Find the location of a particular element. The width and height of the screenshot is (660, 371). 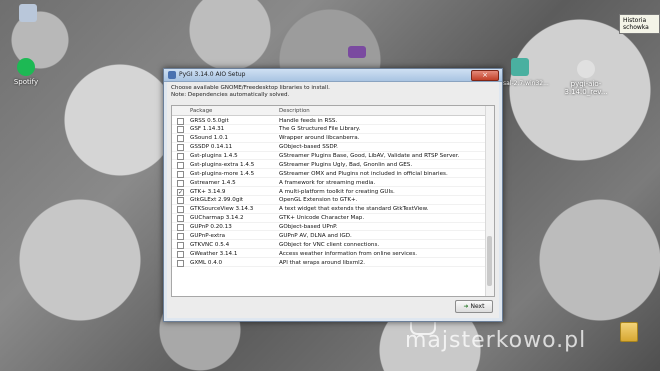

watermark: majsterkowo.pl is located at coordinates (496, 340).